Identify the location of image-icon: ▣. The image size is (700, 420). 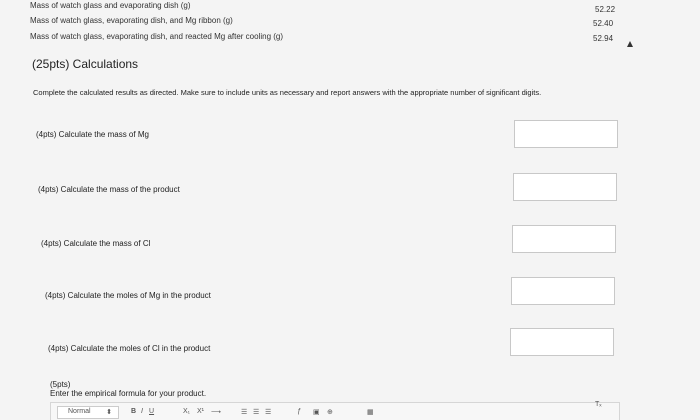
(316, 412).